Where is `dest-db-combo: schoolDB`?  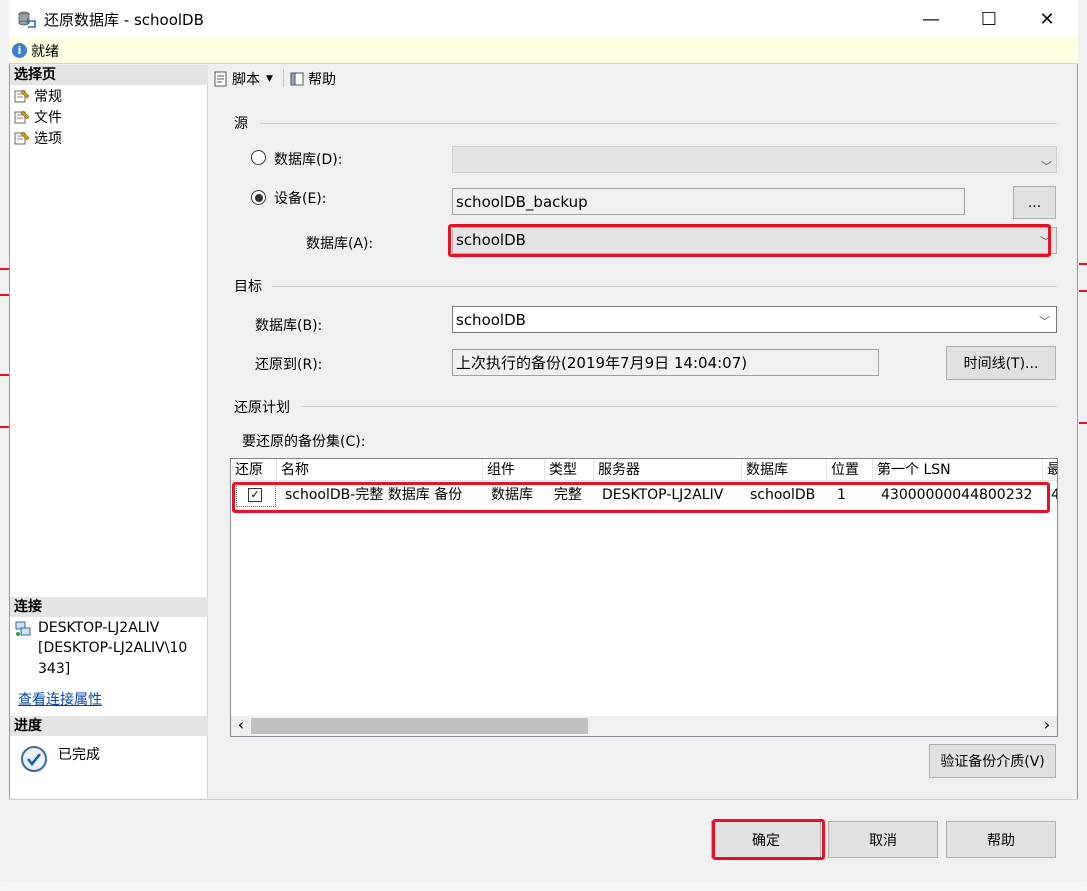
dest-db-combo: schoolDB is located at coordinates (754, 319).